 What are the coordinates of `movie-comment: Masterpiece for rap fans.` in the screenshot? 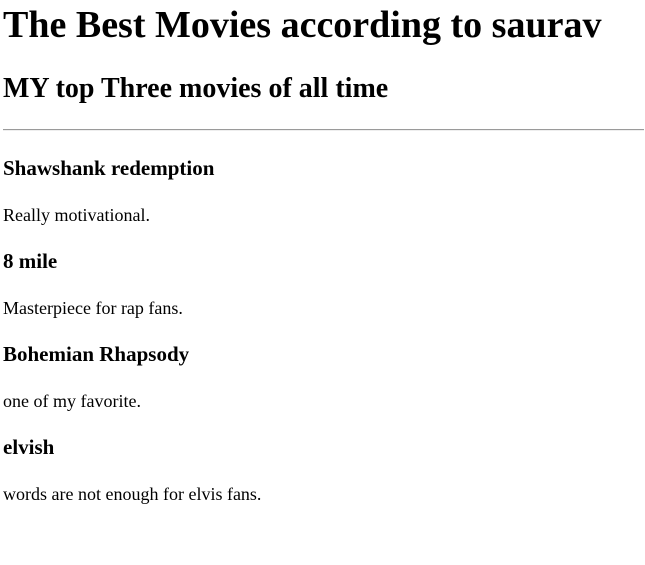 It's located at (93, 308).